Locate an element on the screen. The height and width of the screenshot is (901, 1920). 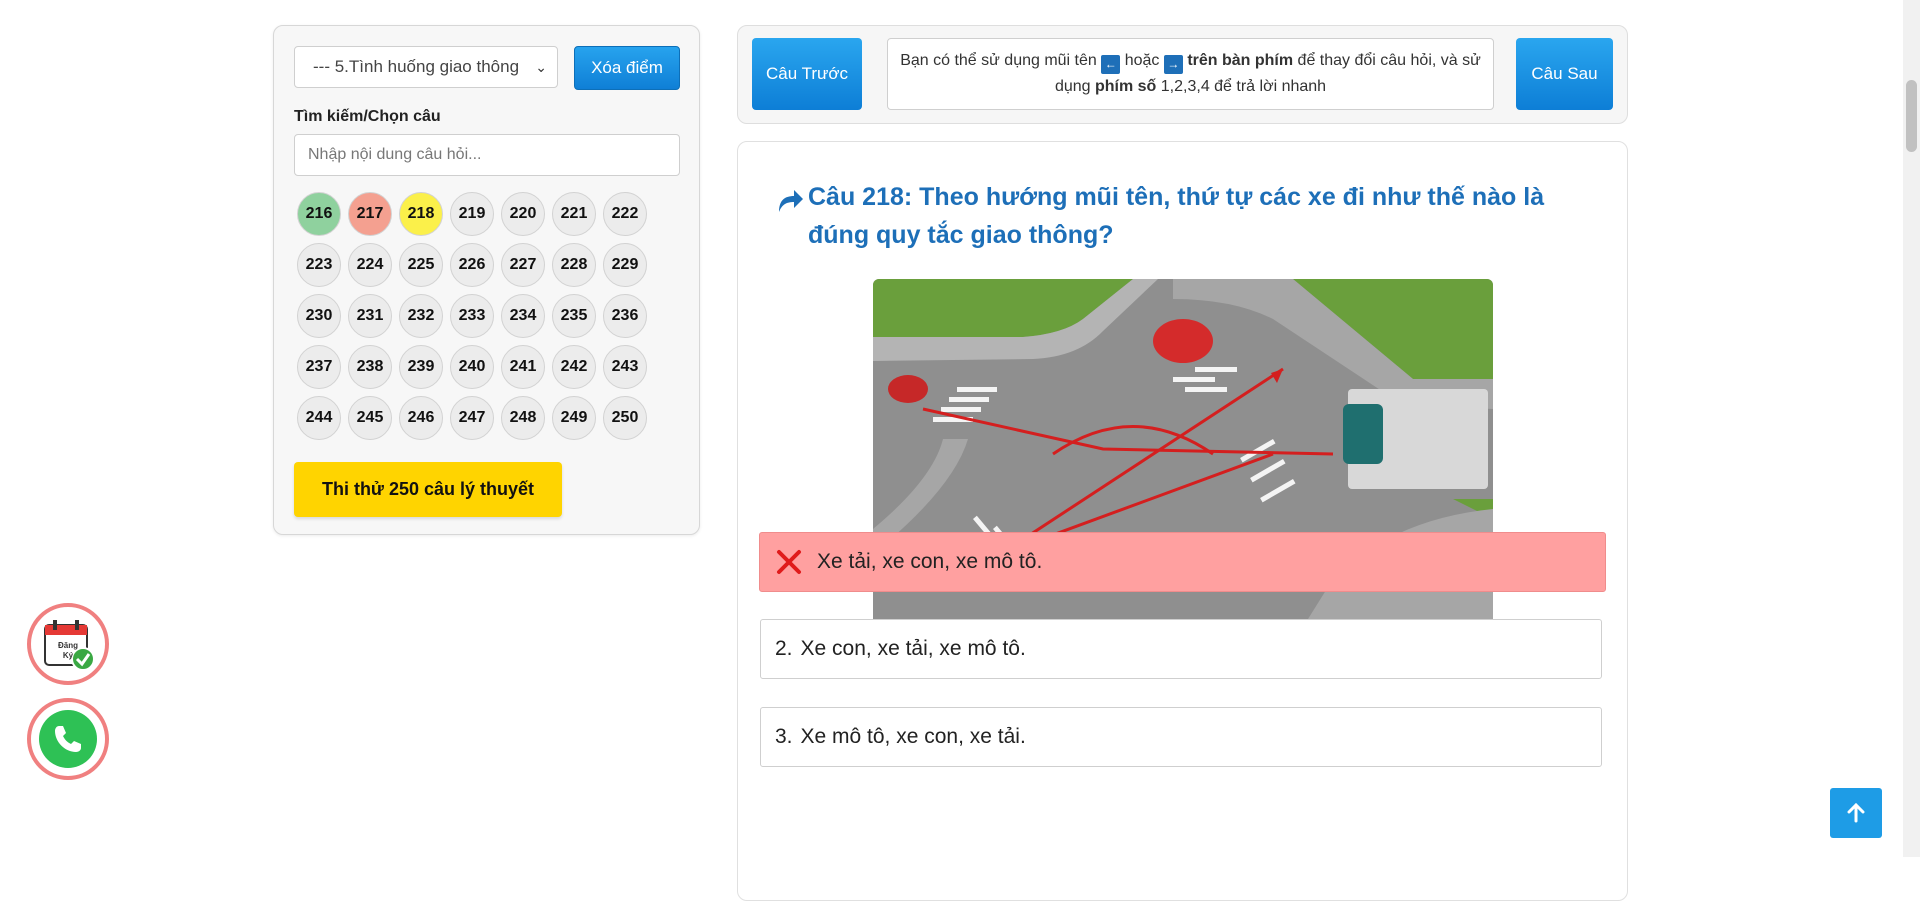
practice-test-button: Thi thử 250 câu lý thuyết is located at coordinates (428, 489).